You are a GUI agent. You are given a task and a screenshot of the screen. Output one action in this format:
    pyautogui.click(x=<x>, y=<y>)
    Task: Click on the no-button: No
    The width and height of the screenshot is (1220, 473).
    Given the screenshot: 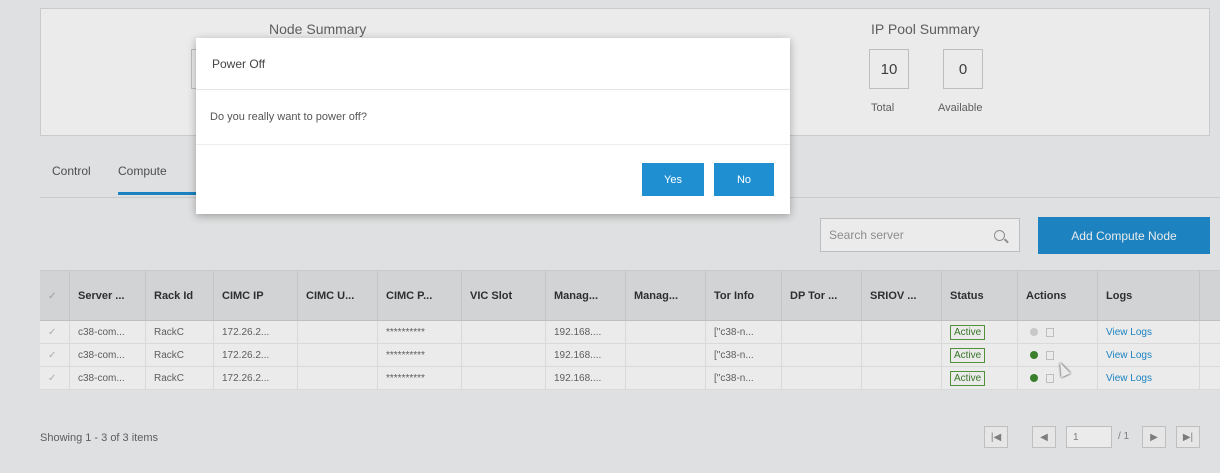 What is the action you would take?
    pyautogui.click(x=744, y=179)
    